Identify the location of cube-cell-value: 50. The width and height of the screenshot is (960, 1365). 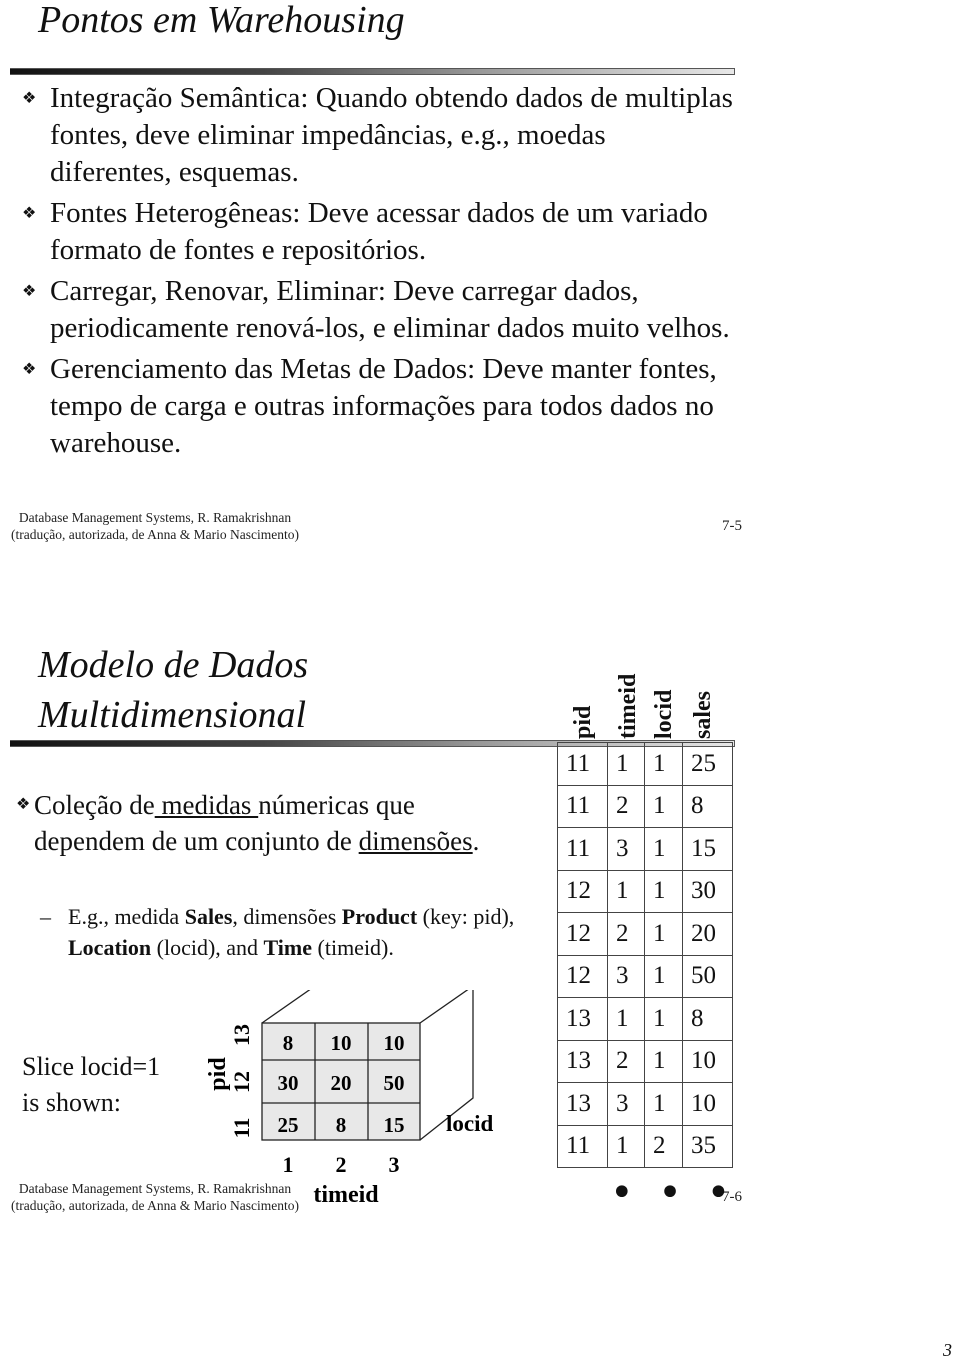
(394, 1083).